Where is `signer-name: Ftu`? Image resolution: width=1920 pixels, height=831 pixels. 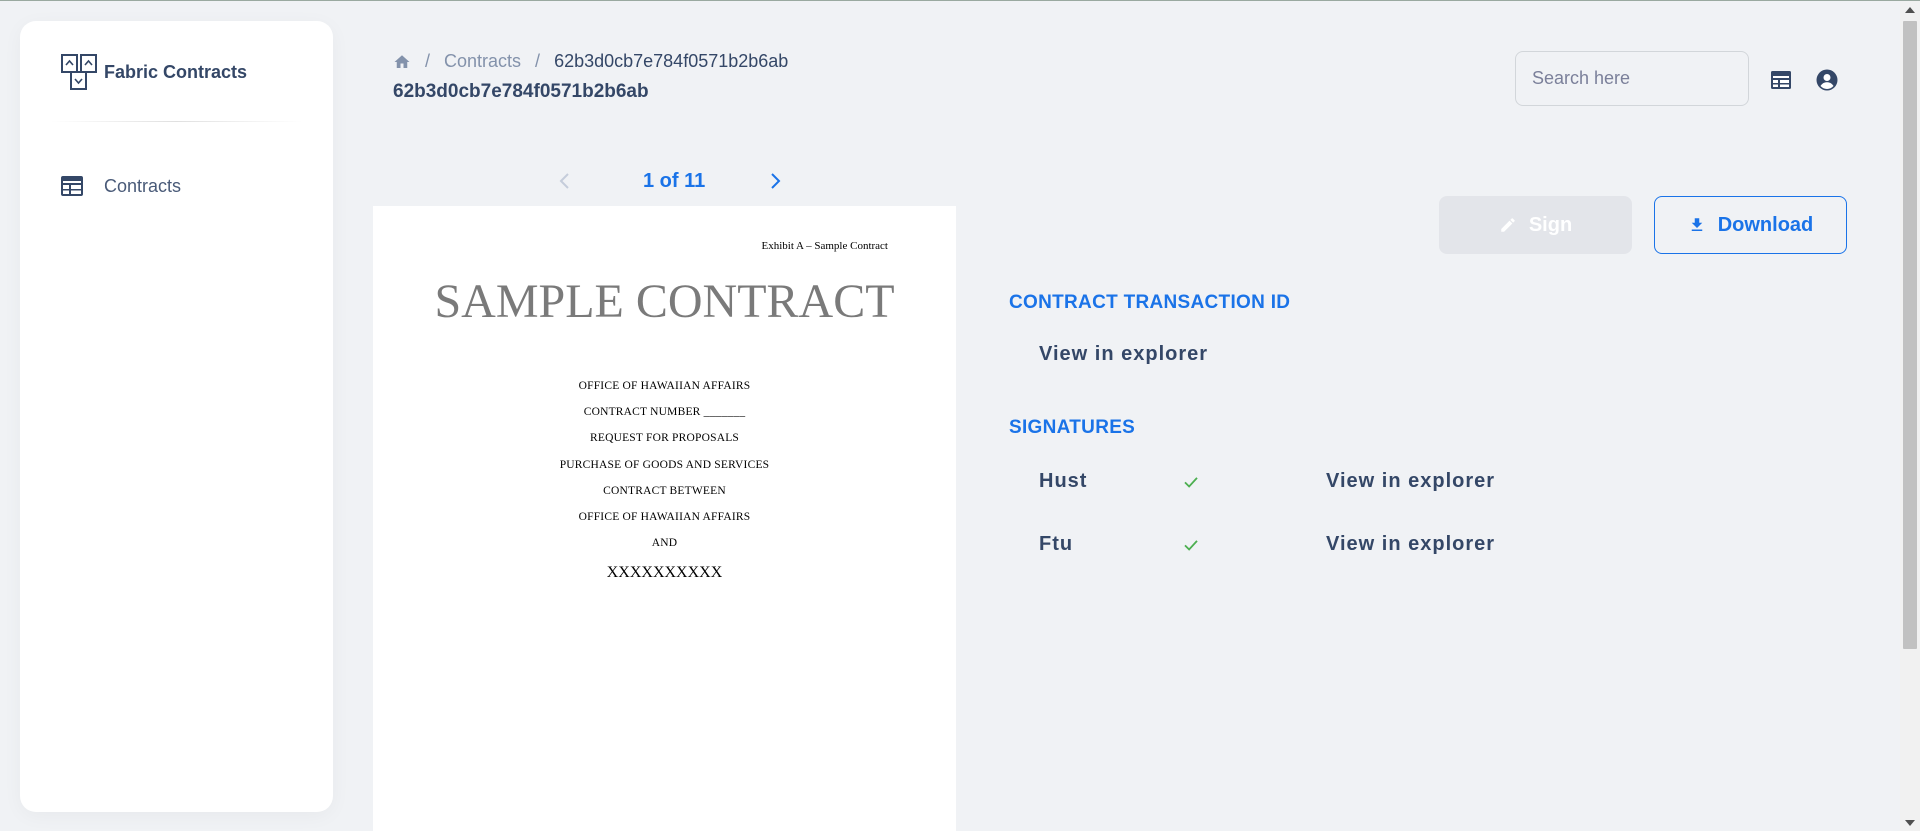
signer-name: Ftu is located at coordinates (1056, 544).